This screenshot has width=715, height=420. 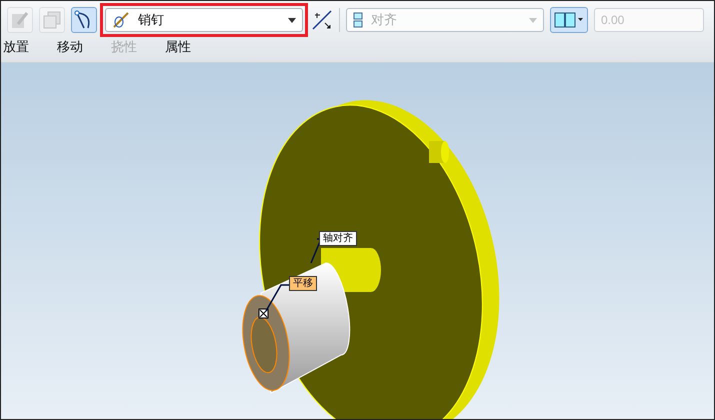 What do you see at coordinates (322, 20) in the screenshot?
I see `flip-icon` at bounding box center [322, 20].